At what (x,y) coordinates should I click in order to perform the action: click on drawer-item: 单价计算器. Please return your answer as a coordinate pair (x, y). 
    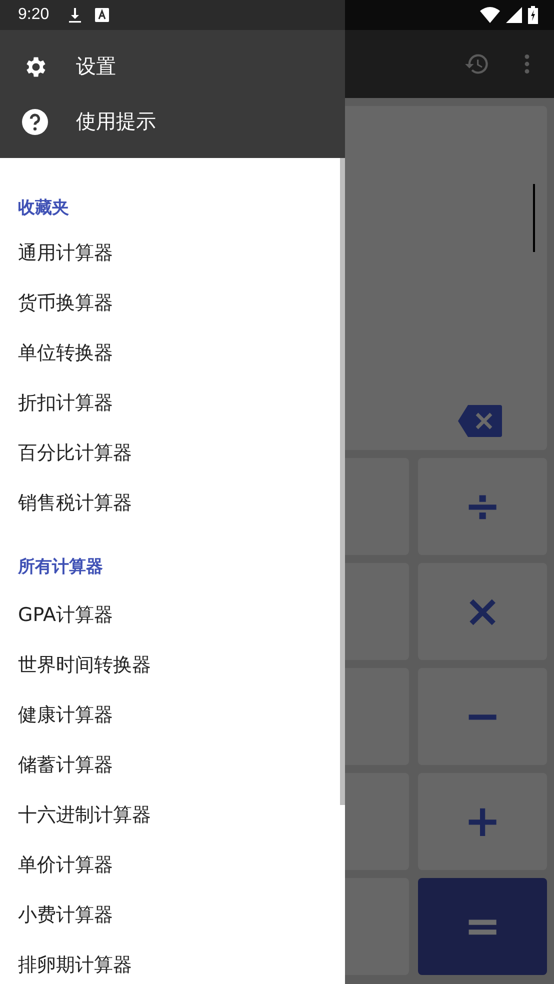
    Looking at the image, I should click on (59, 865).